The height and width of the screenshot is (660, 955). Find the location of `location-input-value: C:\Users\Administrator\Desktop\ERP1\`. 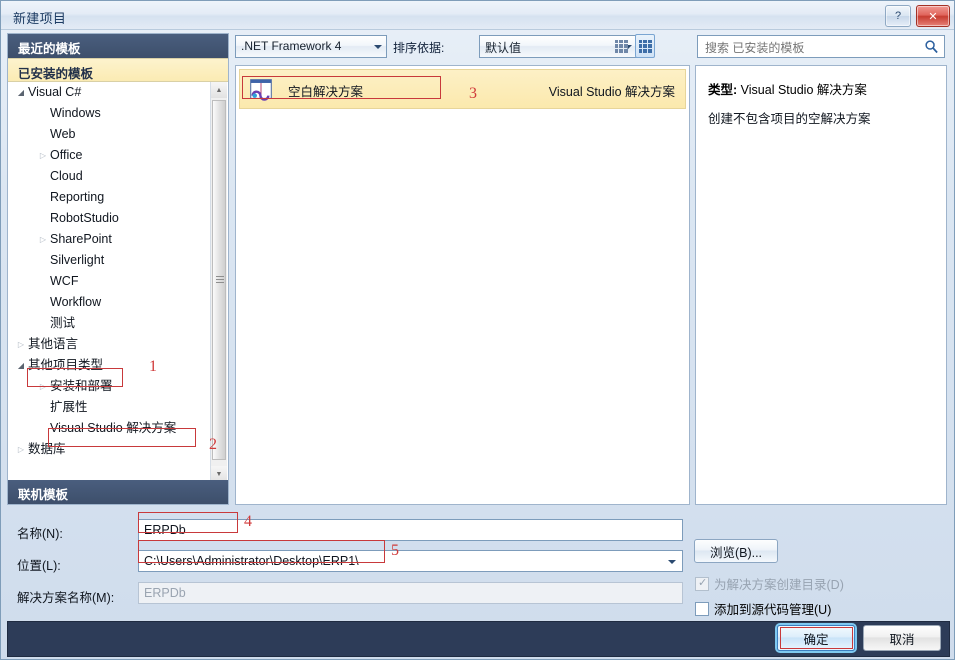

location-input-value: C:\Users\Administrator\Desktop\ERP1\ is located at coordinates (251, 561).